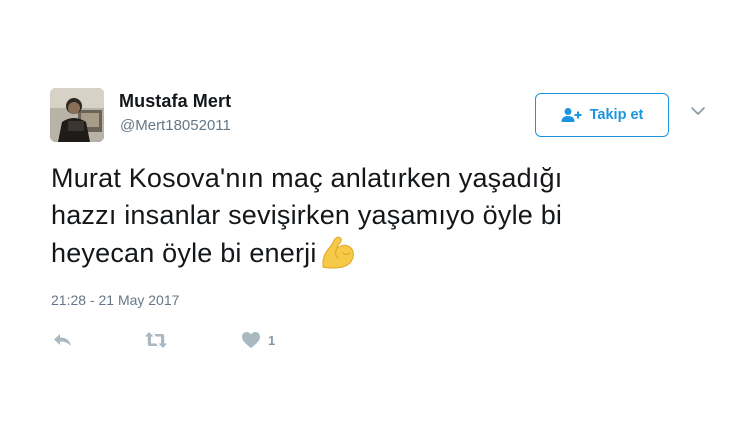 The height and width of the screenshot is (431, 750). I want to click on display-name: Mustafa Mert, so click(175, 101).